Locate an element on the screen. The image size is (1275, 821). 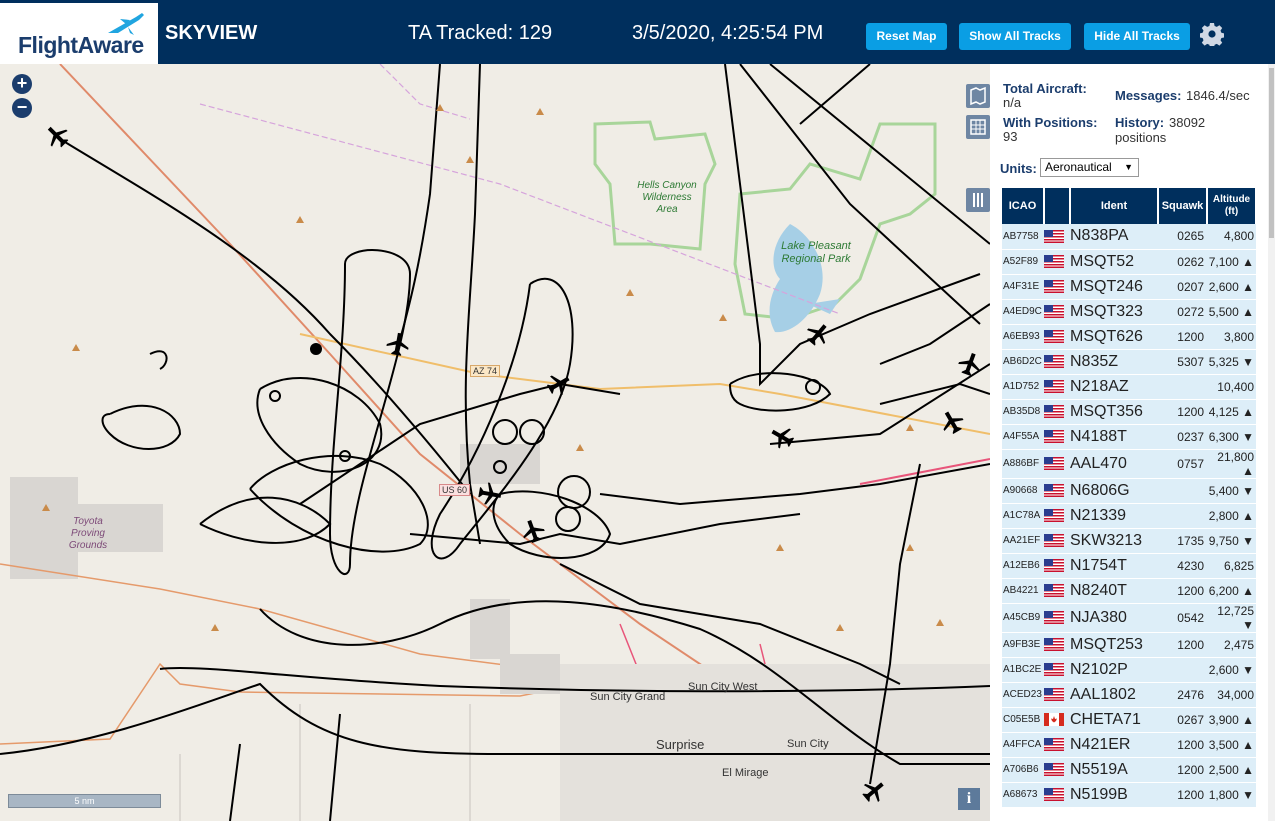
info-icon: i is located at coordinates (969, 799).